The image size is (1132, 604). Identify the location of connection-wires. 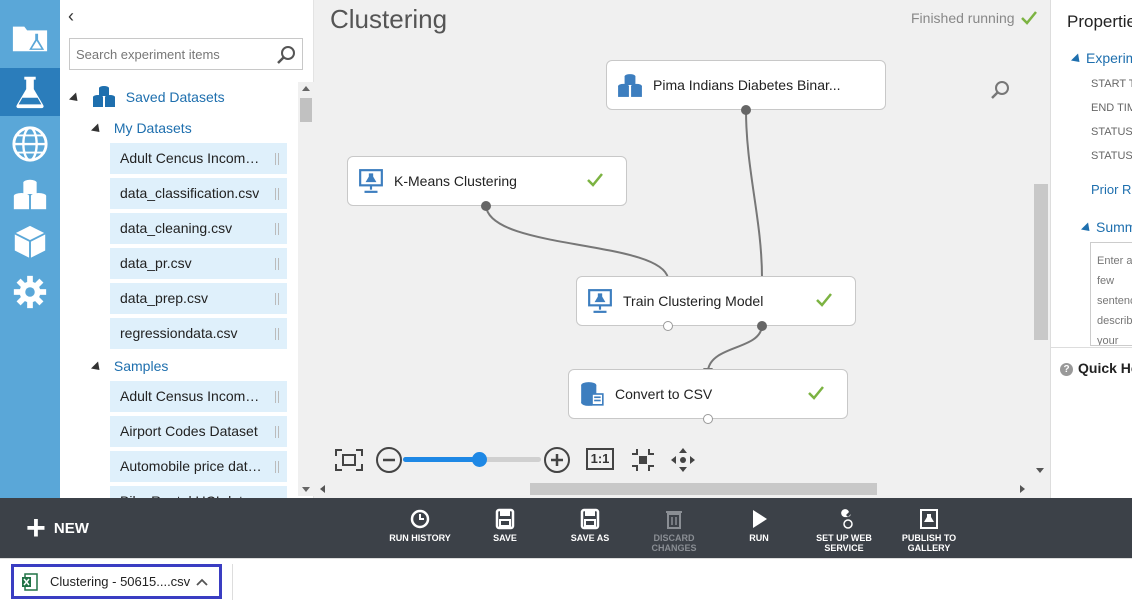
(626, 242).